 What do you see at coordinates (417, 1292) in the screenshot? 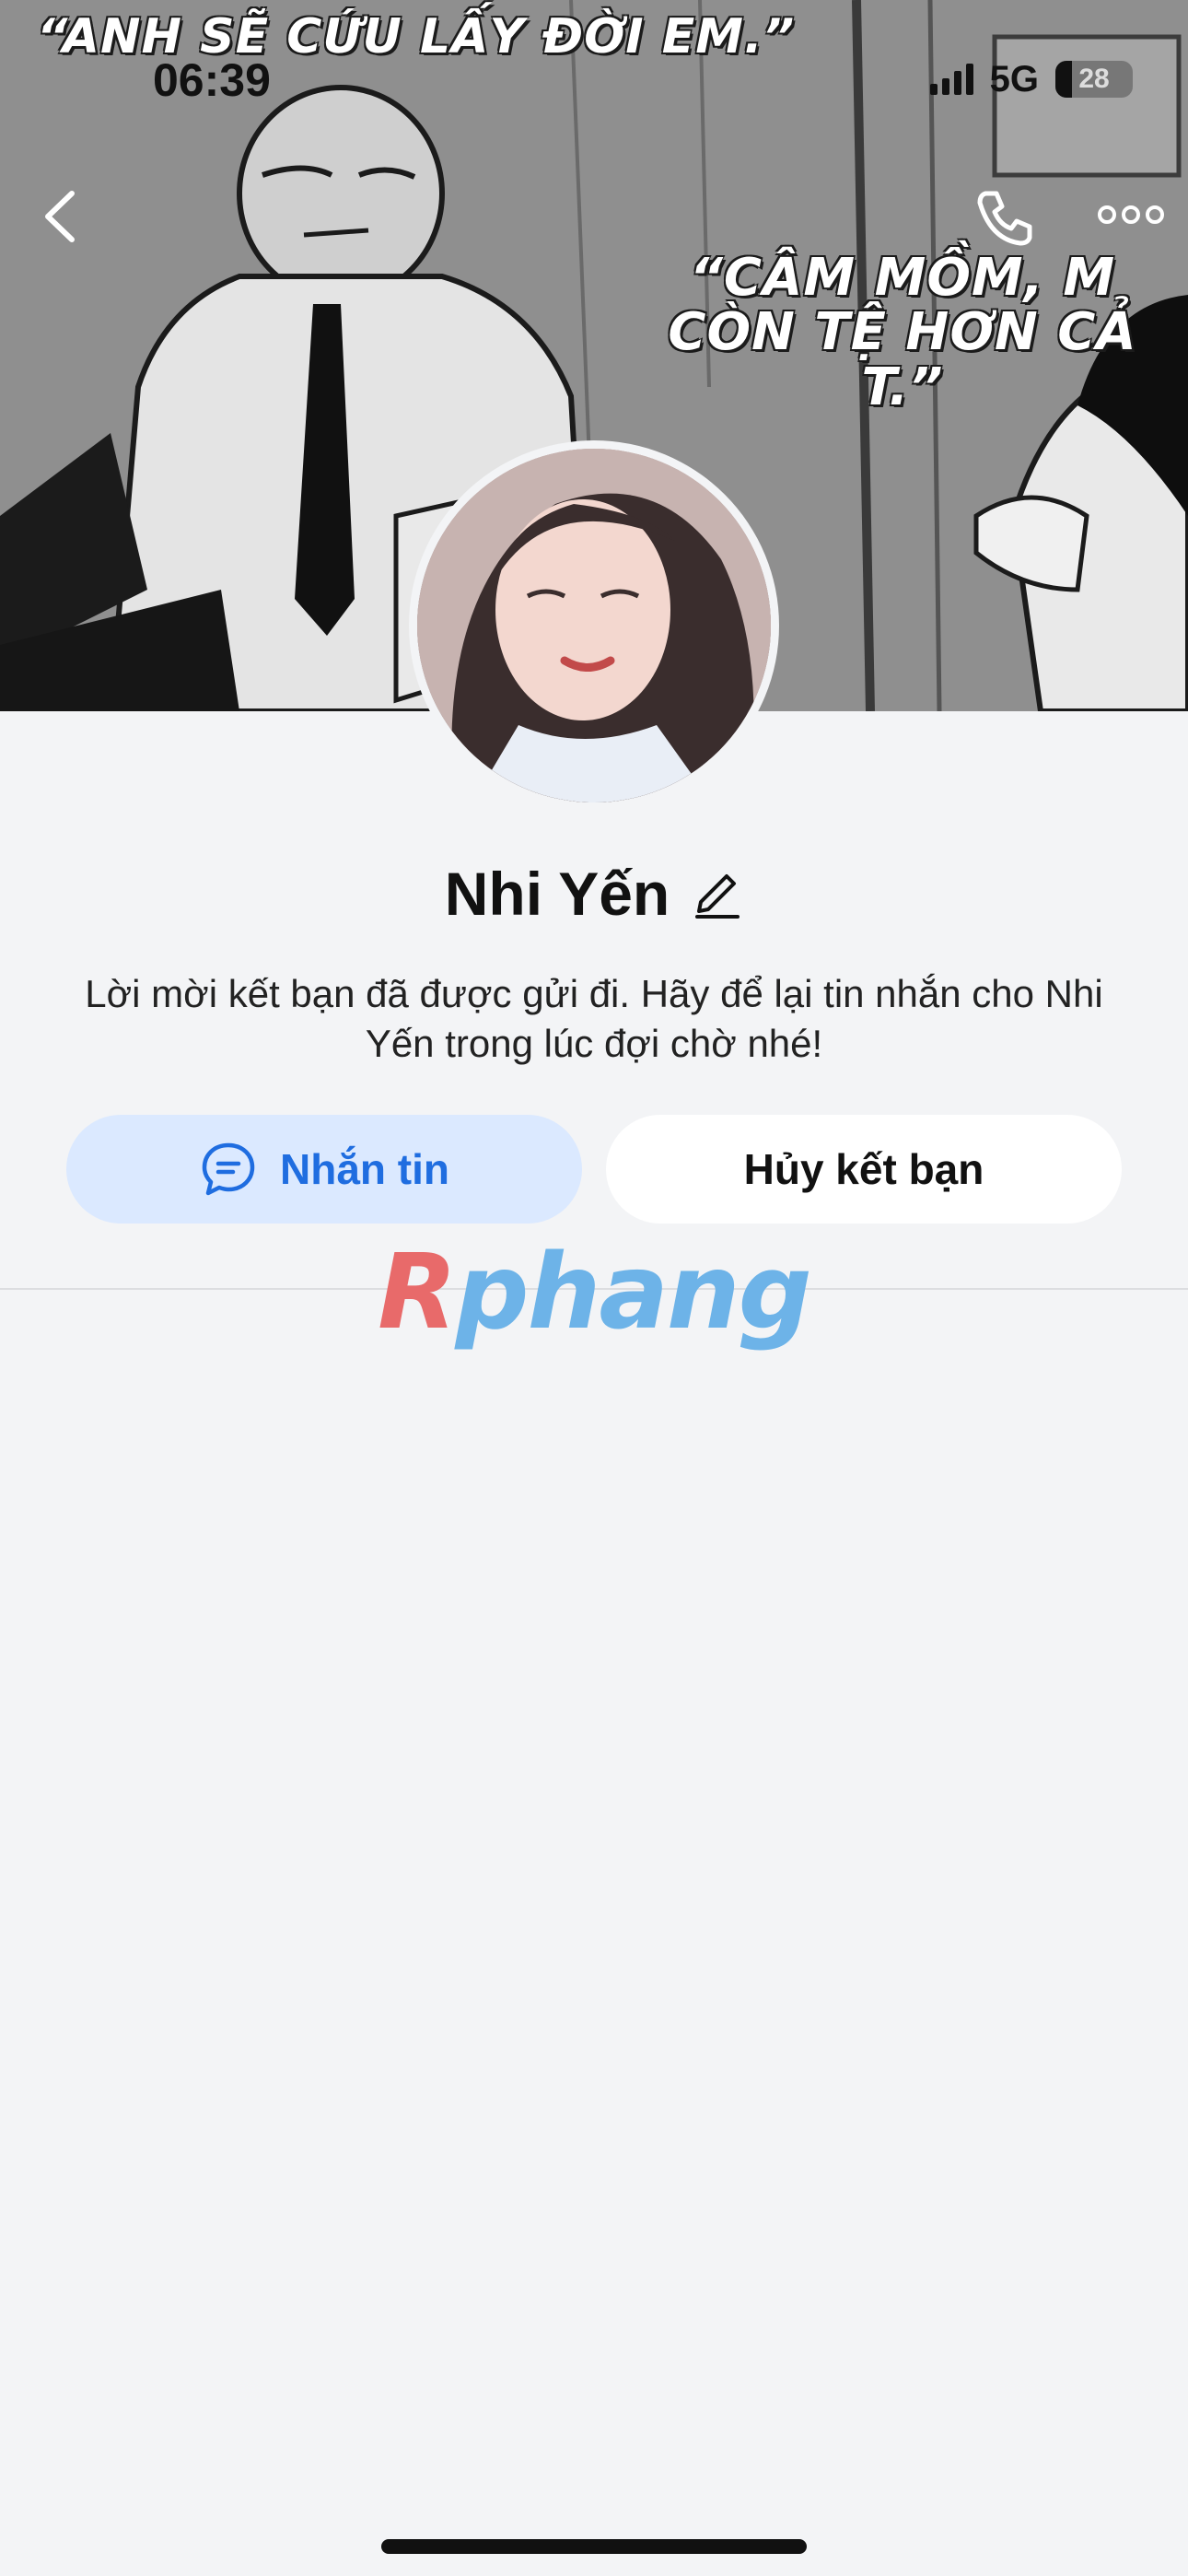
I see `watermark-first: R` at bounding box center [417, 1292].